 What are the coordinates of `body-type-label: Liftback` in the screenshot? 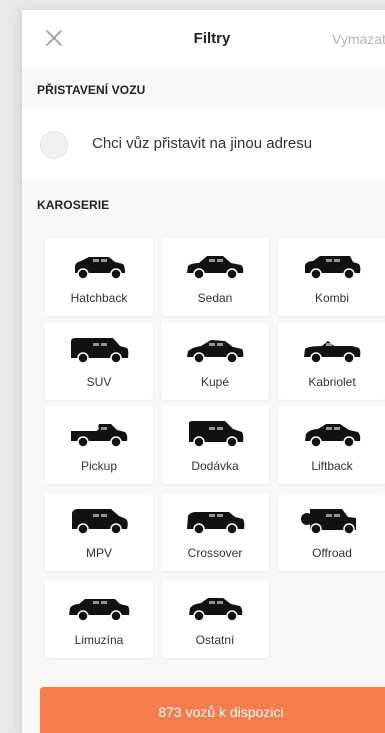 It's located at (332, 466).